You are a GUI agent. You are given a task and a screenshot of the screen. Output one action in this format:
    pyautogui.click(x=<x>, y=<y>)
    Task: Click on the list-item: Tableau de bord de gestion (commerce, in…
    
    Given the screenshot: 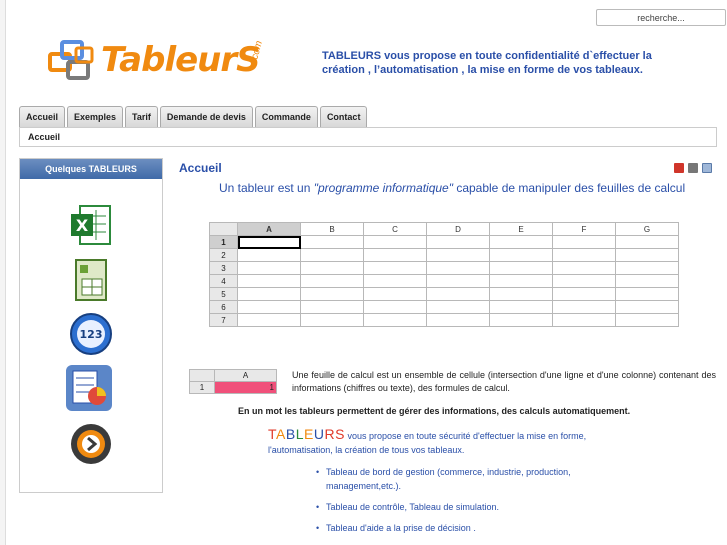 What is the action you would take?
    pyautogui.click(x=466, y=479)
    